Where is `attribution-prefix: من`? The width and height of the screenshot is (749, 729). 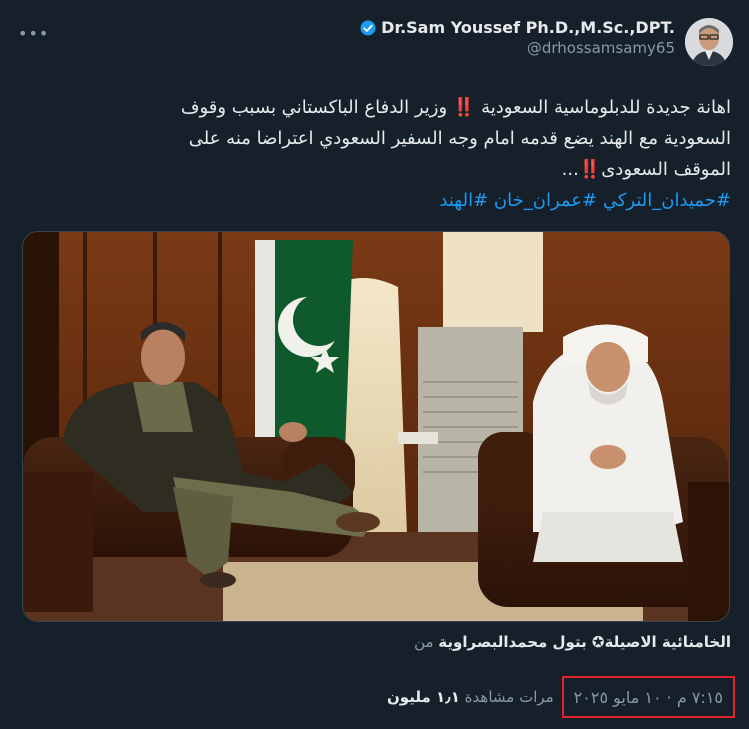
attribution-prefix: من is located at coordinates (424, 642).